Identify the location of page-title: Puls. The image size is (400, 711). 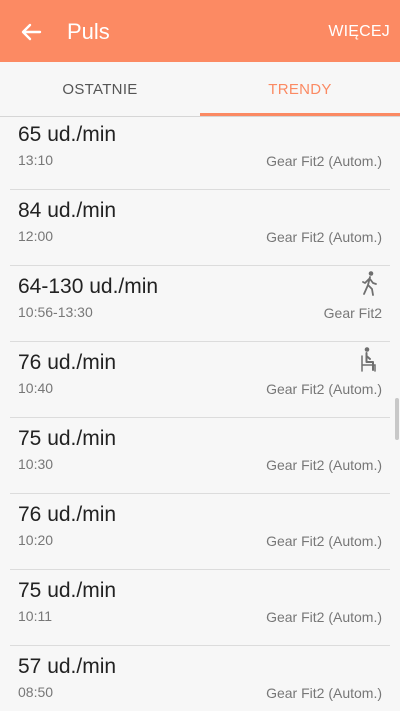
(88, 31).